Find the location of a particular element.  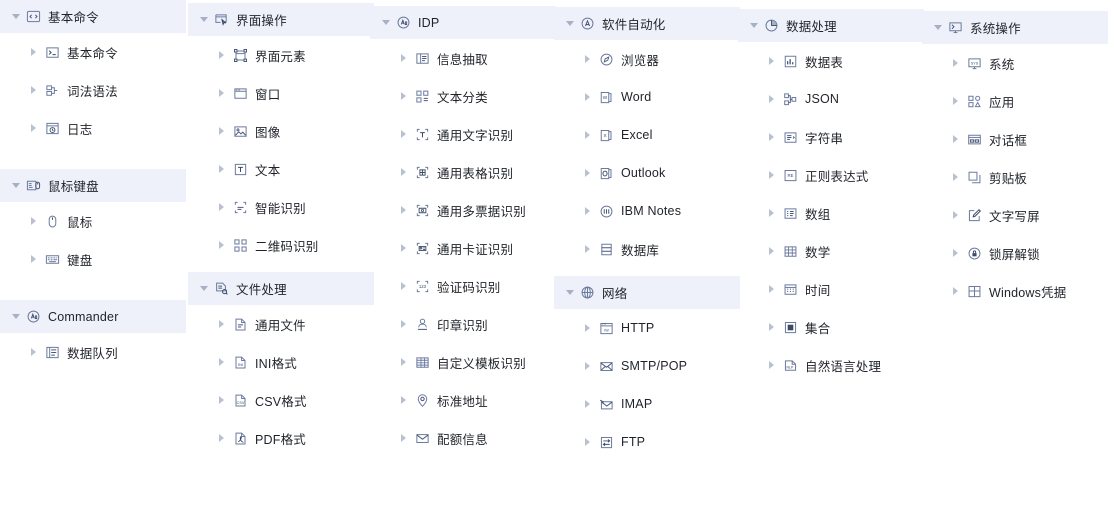

tree-item-lexical-grammar: 词法语法 is located at coordinates (93, 90).